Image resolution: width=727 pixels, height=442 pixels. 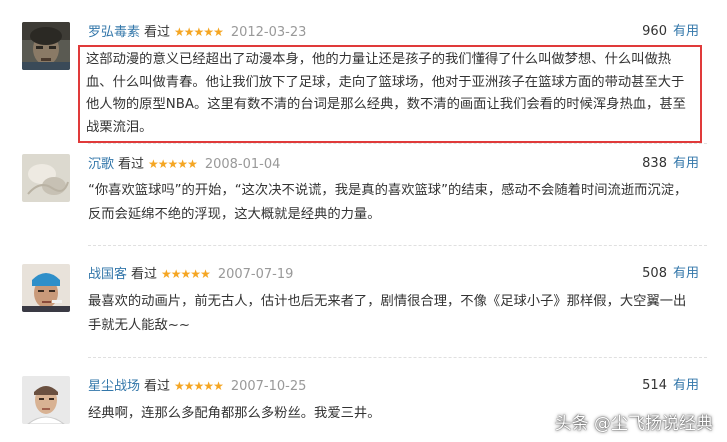 What do you see at coordinates (670, 164) in the screenshot?
I see `vote-area: 838 有用` at bounding box center [670, 164].